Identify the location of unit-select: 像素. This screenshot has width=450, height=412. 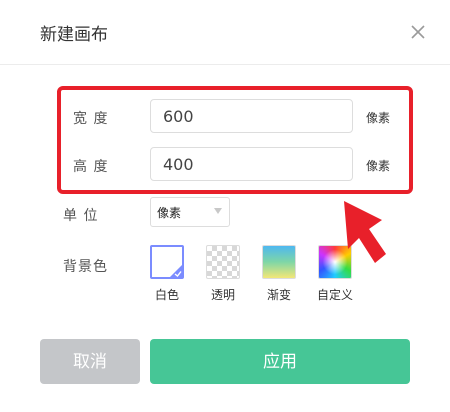
(190, 212).